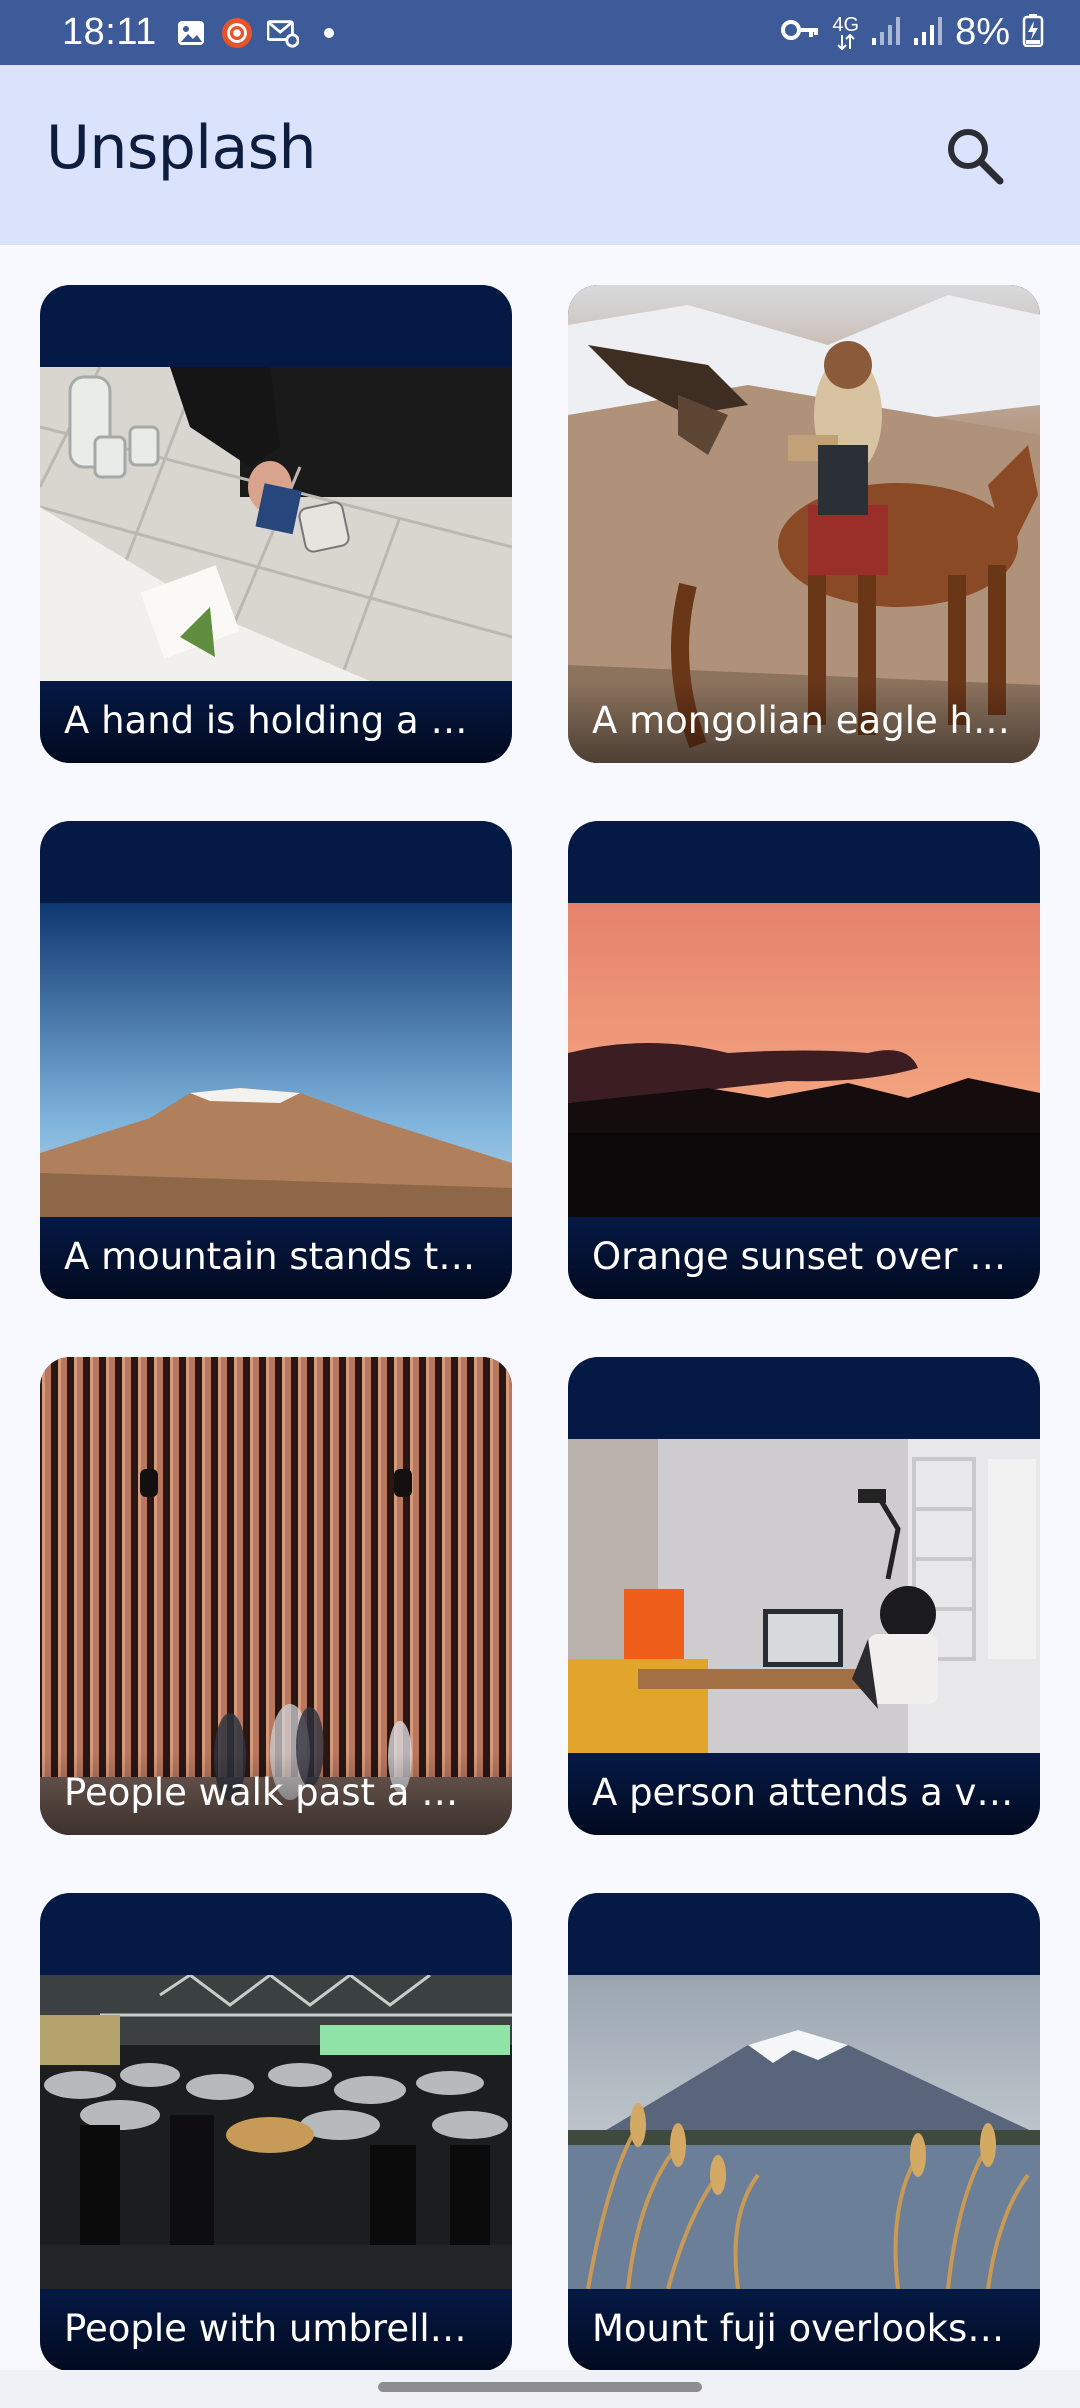 This screenshot has height=2408, width=1080. I want to click on battery-charging-icon, so click(1033, 32).